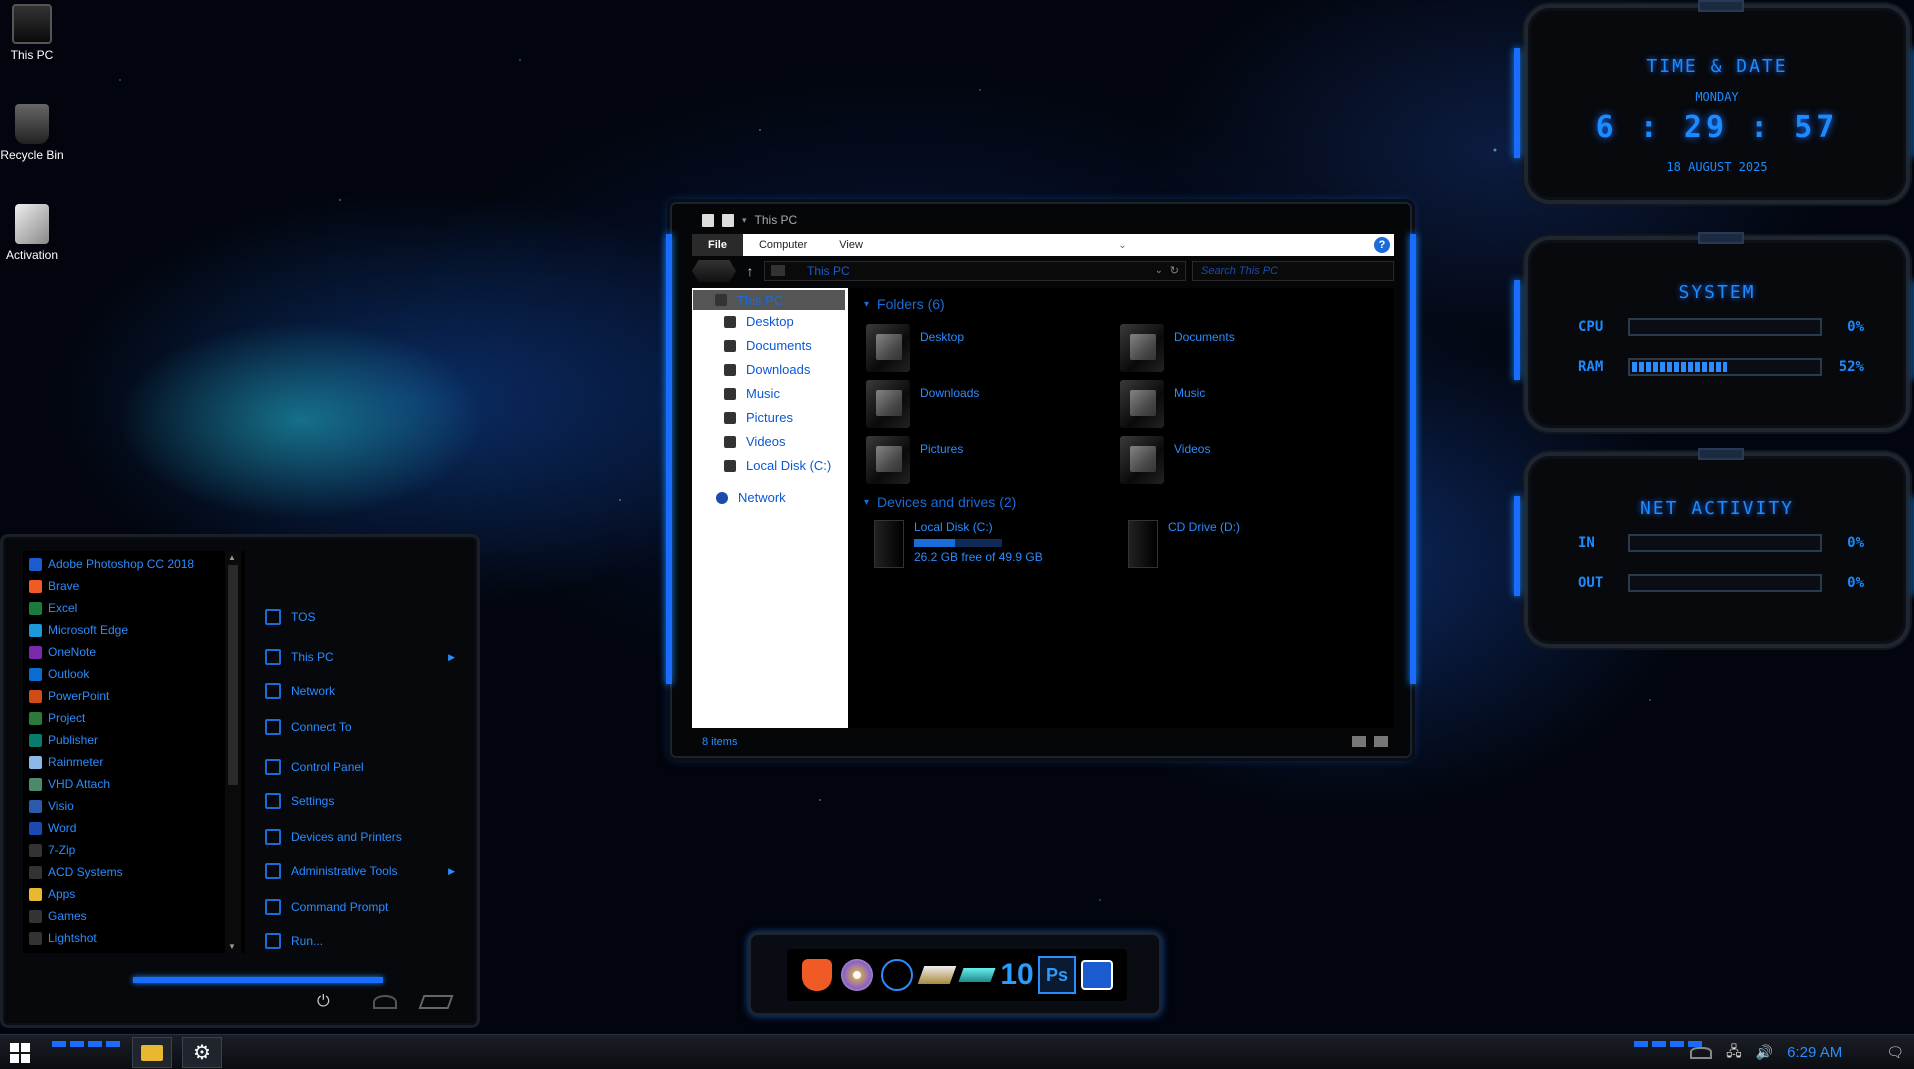 Image resolution: width=1914 pixels, height=1069 pixels. Describe the element at coordinates (35, 872) in the screenshot. I see `app-icon` at that location.